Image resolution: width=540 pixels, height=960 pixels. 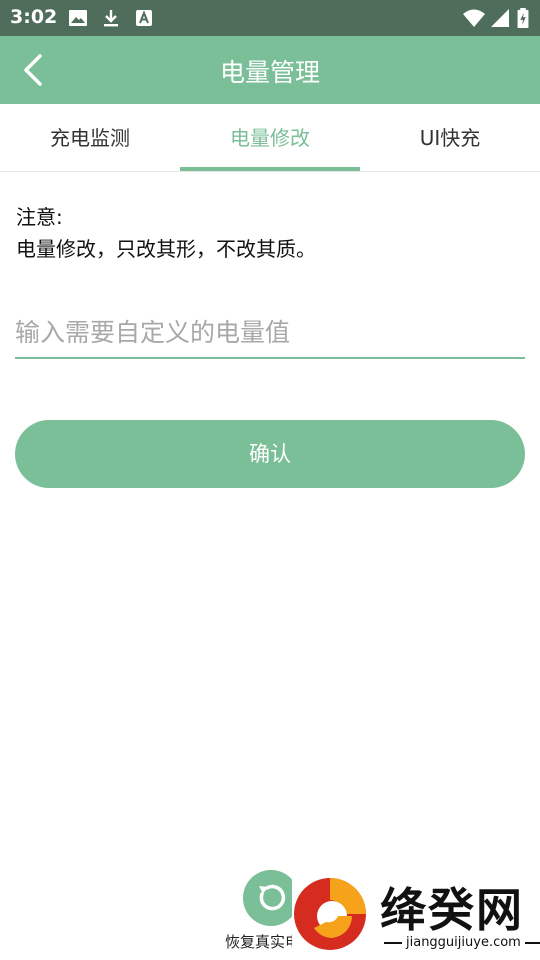 I want to click on notice-body: 电量修改，只改其形，不改其质。, so click(x=166, y=249).